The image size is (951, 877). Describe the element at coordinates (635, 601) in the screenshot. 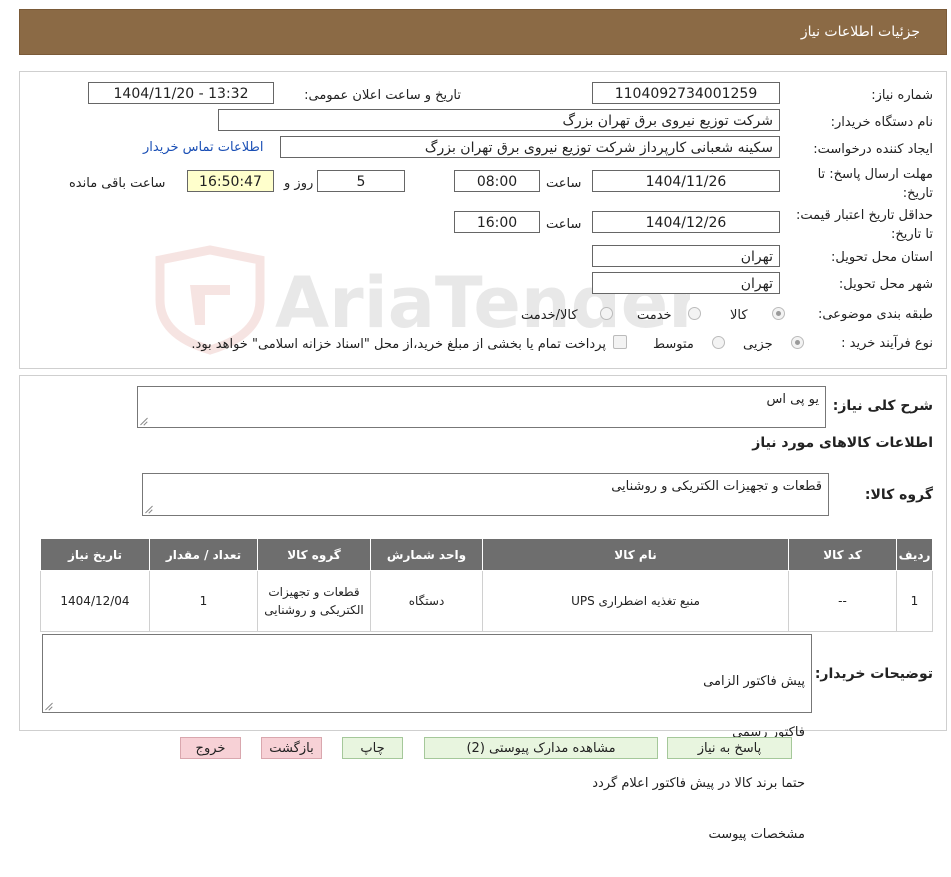

I see `cell-goods-name: منبع تغذیه اضطراری UPS` at that location.